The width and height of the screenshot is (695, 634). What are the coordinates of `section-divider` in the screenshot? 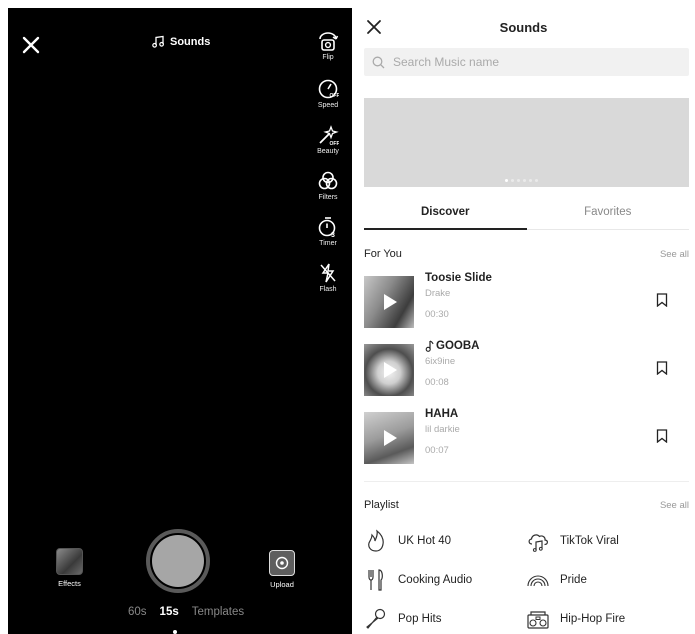 It's located at (526, 481).